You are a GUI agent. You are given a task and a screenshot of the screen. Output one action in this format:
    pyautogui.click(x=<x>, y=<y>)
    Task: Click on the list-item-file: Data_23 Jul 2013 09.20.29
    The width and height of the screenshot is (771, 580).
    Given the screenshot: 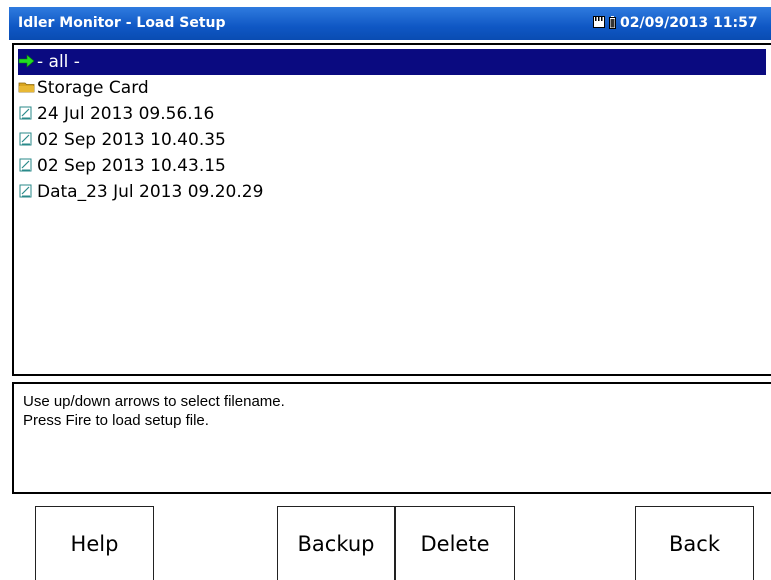 What is the action you would take?
    pyautogui.click(x=393, y=192)
    